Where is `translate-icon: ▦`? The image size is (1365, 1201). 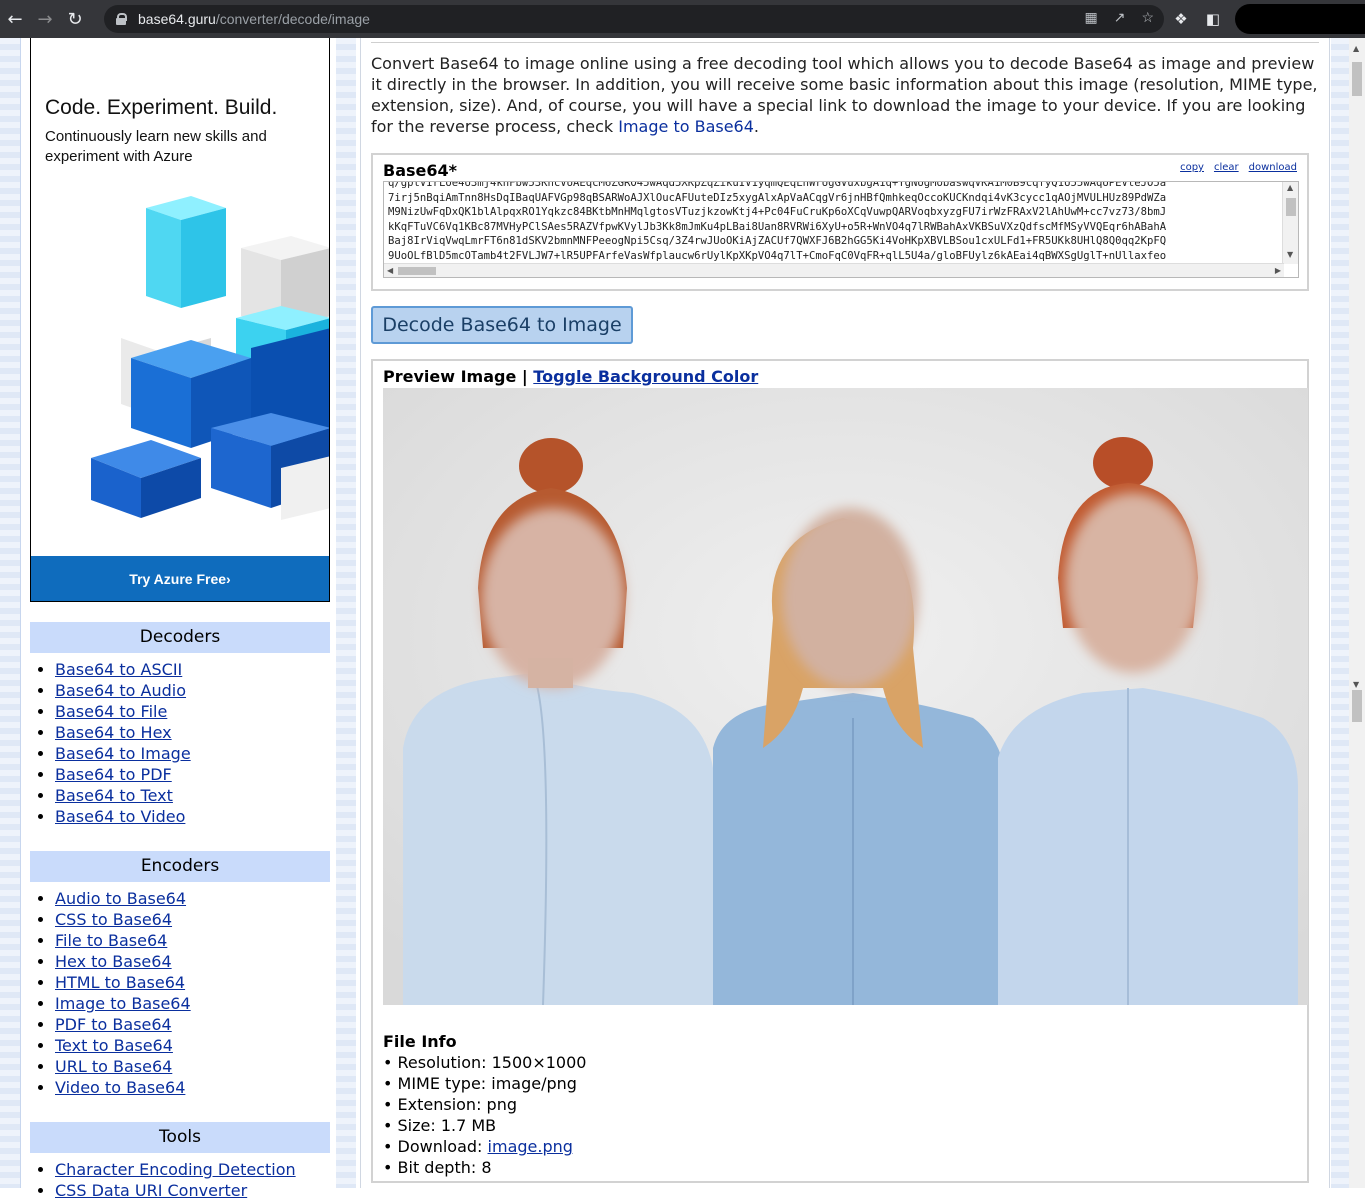 translate-icon: ▦ is located at coordinates (1090, 17).